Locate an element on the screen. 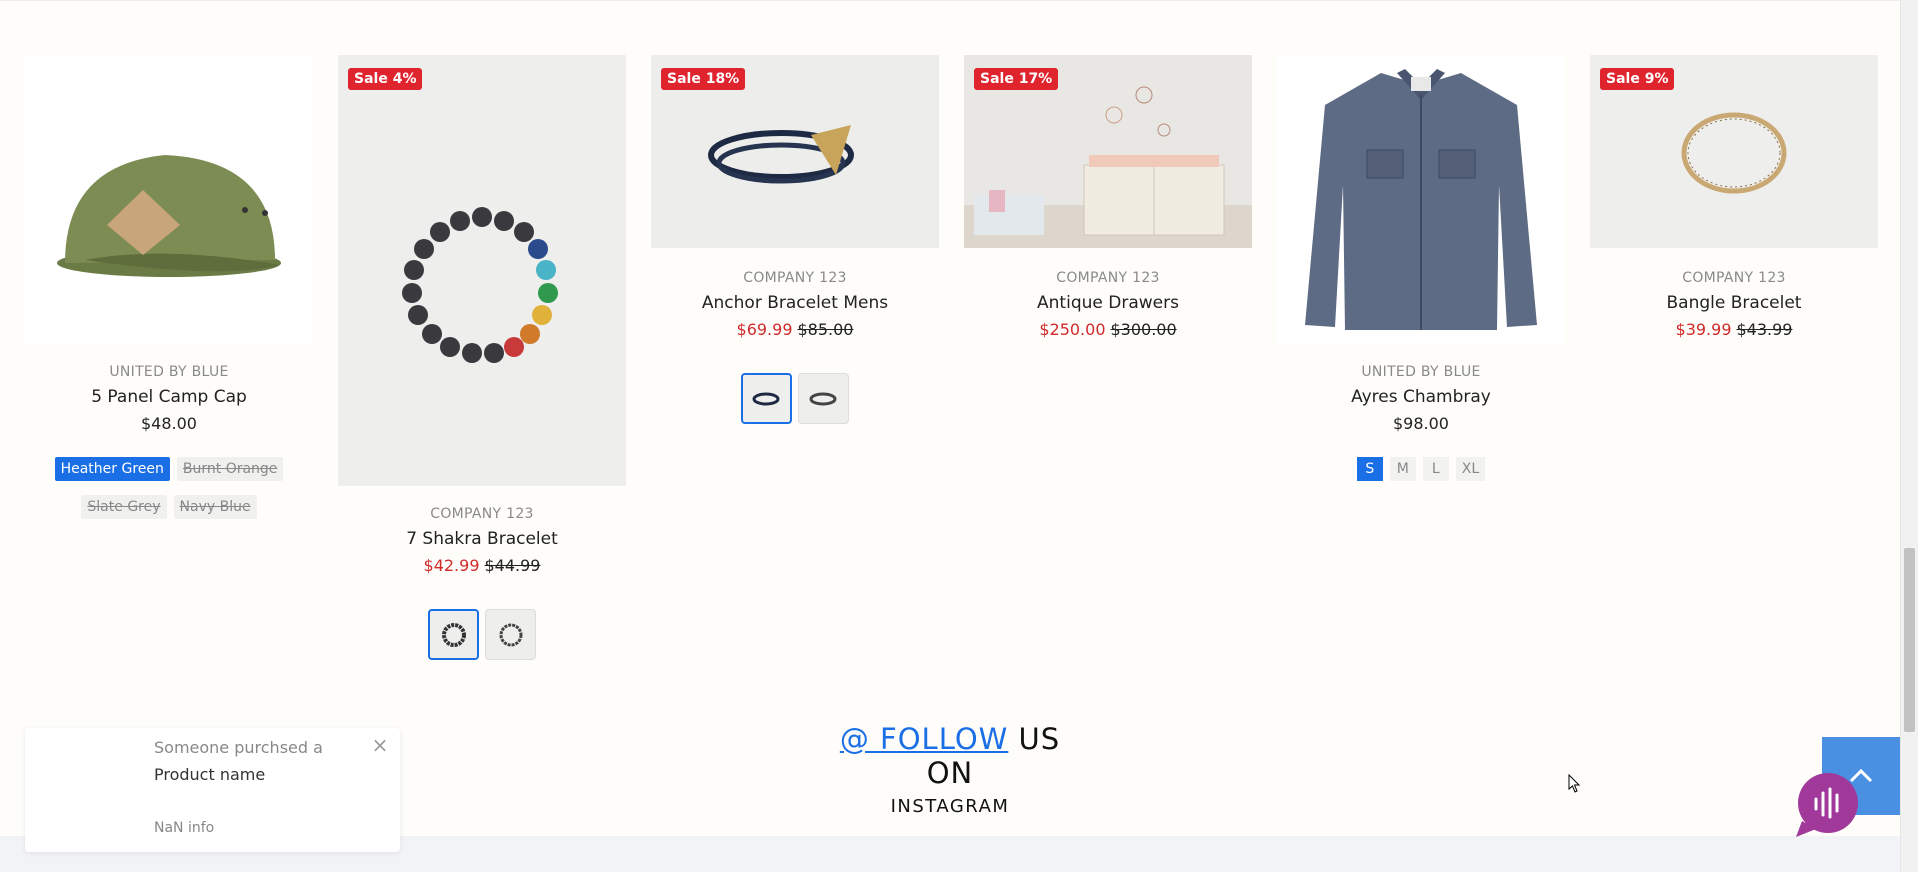 This screenshot has height=872, width=1918. option-burnt-orange: Burnt Orange is located at coordinates (230, 469).